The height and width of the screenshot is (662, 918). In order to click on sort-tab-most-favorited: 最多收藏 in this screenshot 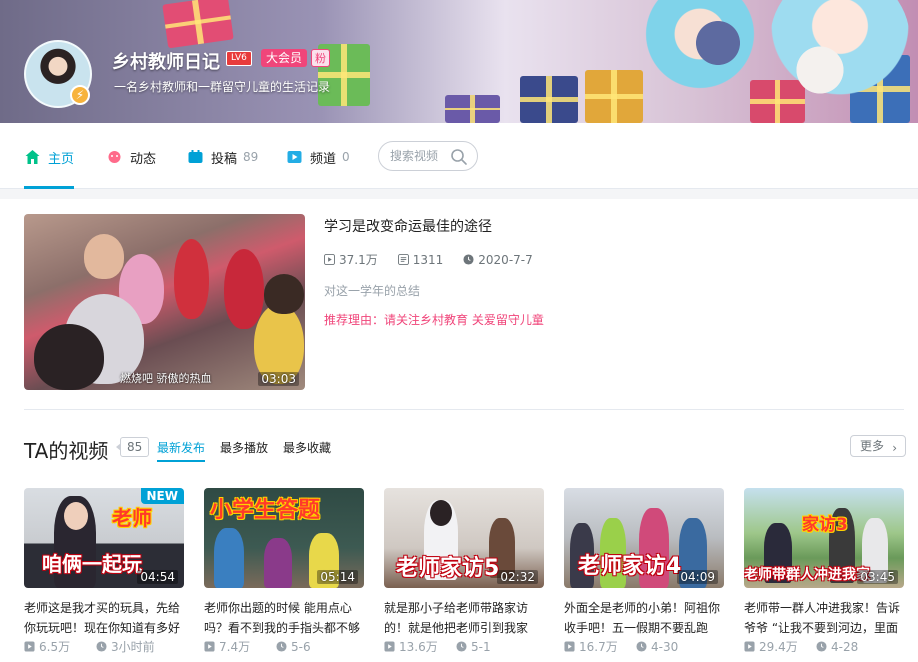, I will do `click(307, 447)`.